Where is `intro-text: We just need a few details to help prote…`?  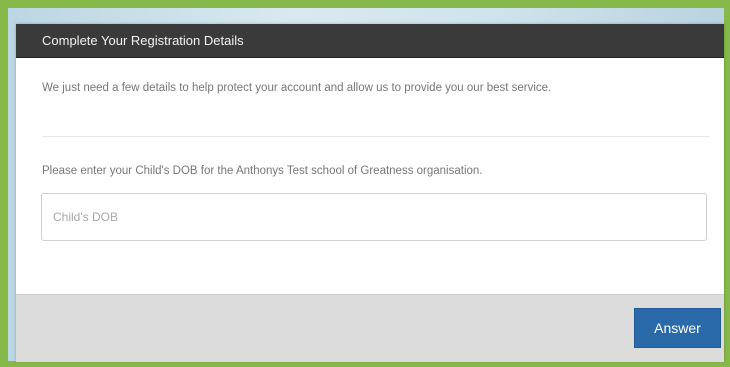
intro-text: We just need a few details to help prote… is located at coordinates (297, 88).